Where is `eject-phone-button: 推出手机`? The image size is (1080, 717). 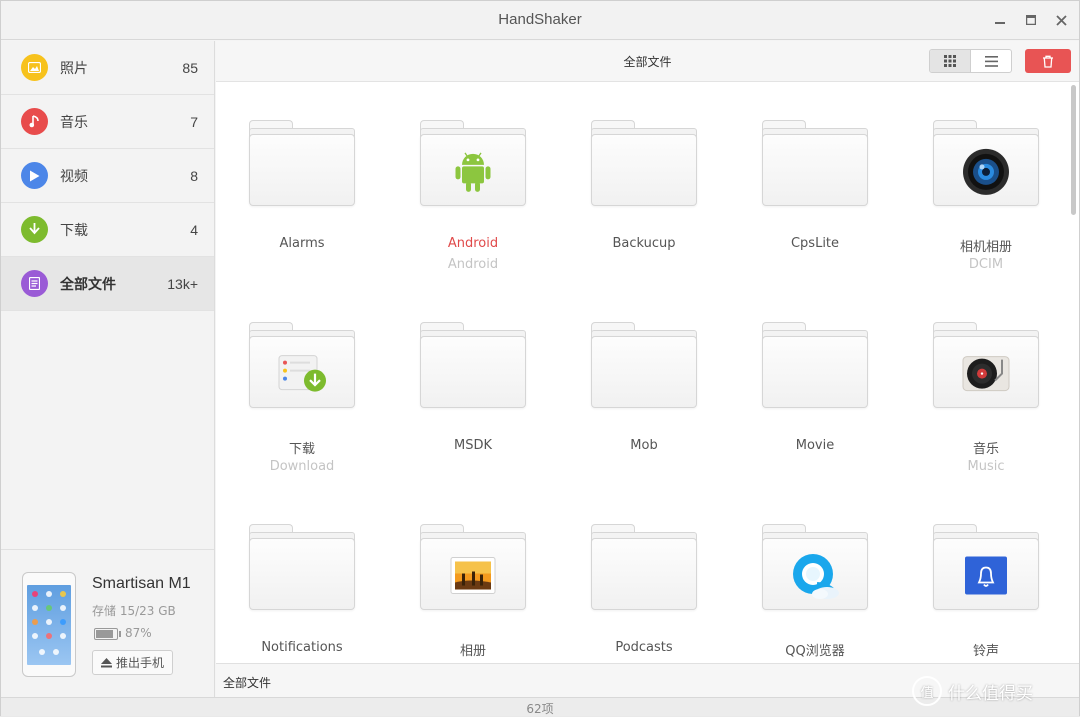 eject-phone-button: 推出手机 is located at coordinates (132, 662).